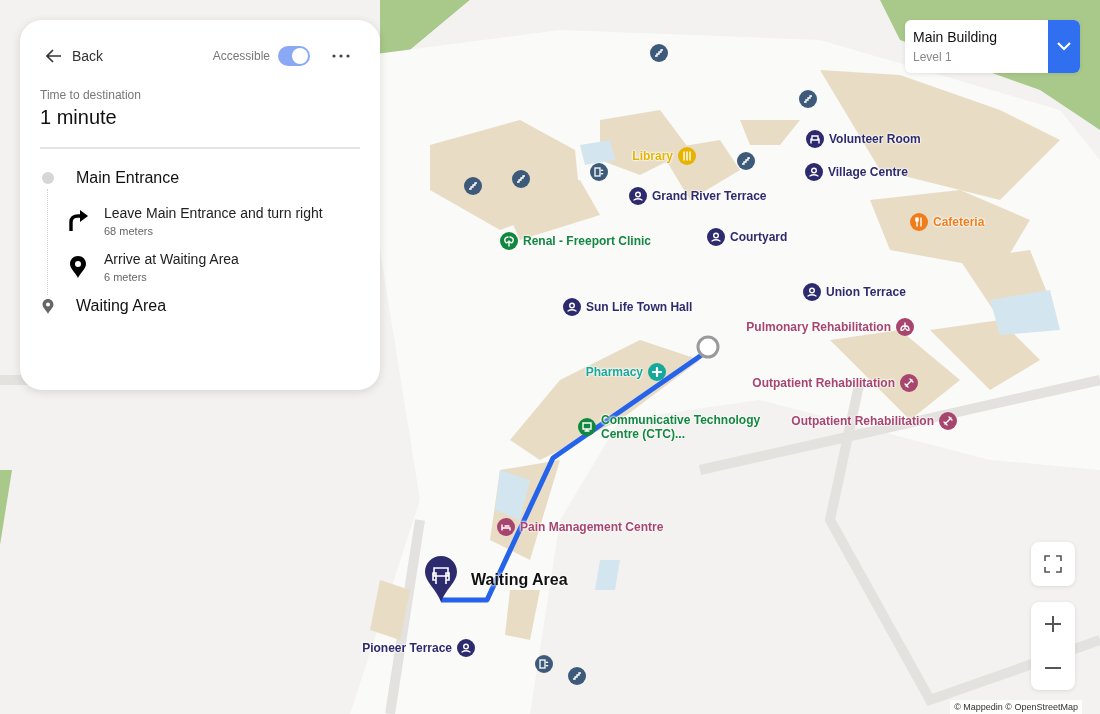  I want to click on place-label: Cafeteria, so click(959, 222).